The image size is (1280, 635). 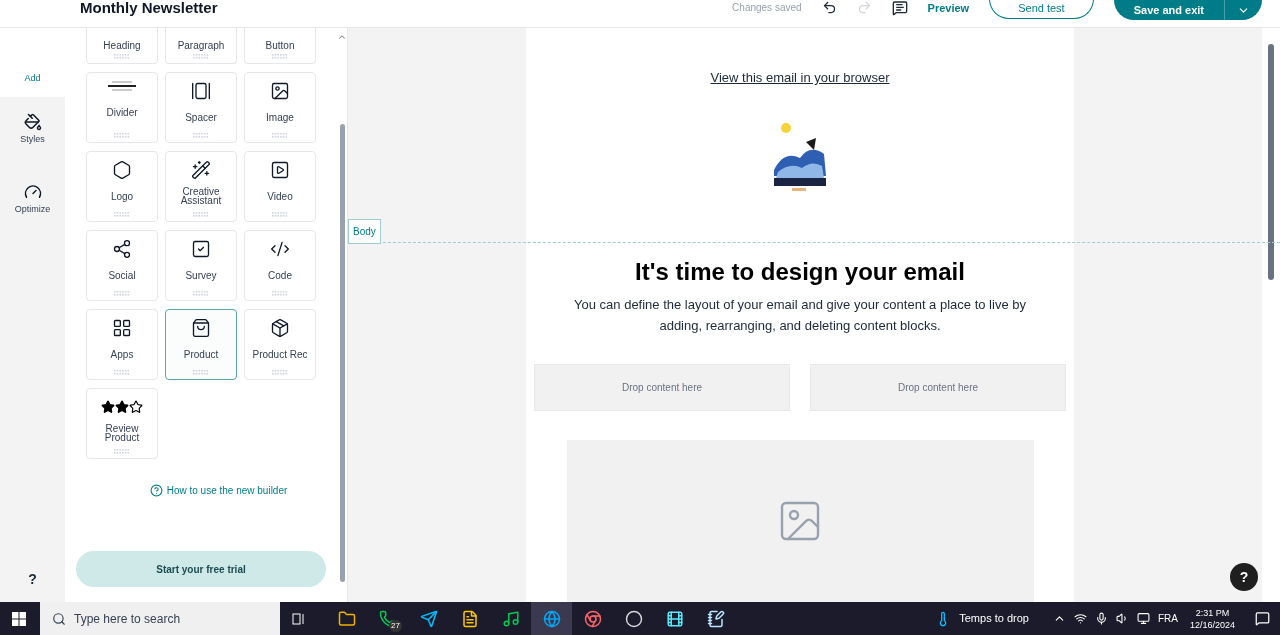 What do you see at coordinates (280, 344) in the screenshot?
I see `block-tile: Product Rec` at bounding box center [280, 344].